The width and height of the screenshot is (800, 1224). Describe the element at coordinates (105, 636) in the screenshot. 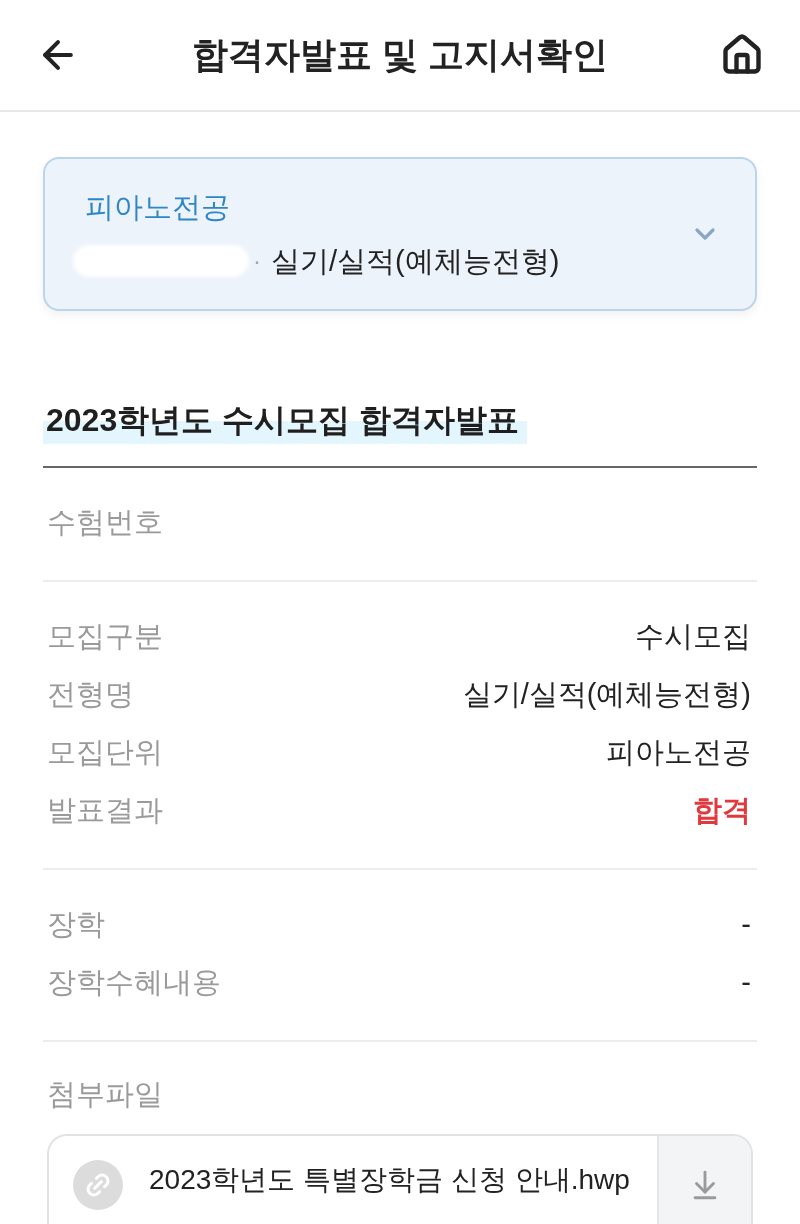

I see `field-label: 모집구분` at that location.